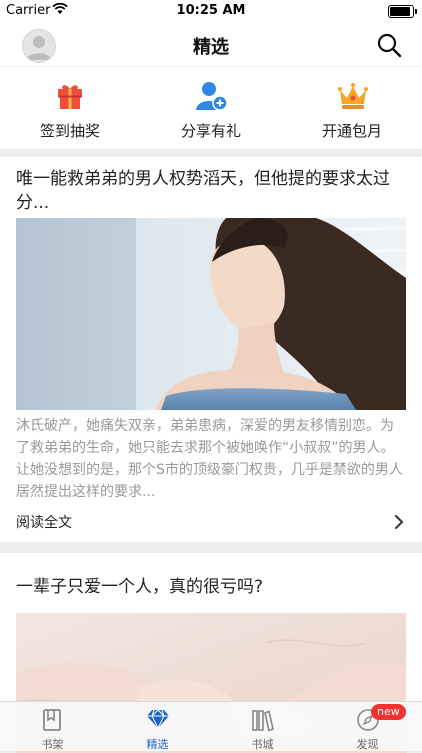 Image resolution: width=422 pixels, height=753 pixels. I want to click on tab-featured: 精选, so click(157, 726).